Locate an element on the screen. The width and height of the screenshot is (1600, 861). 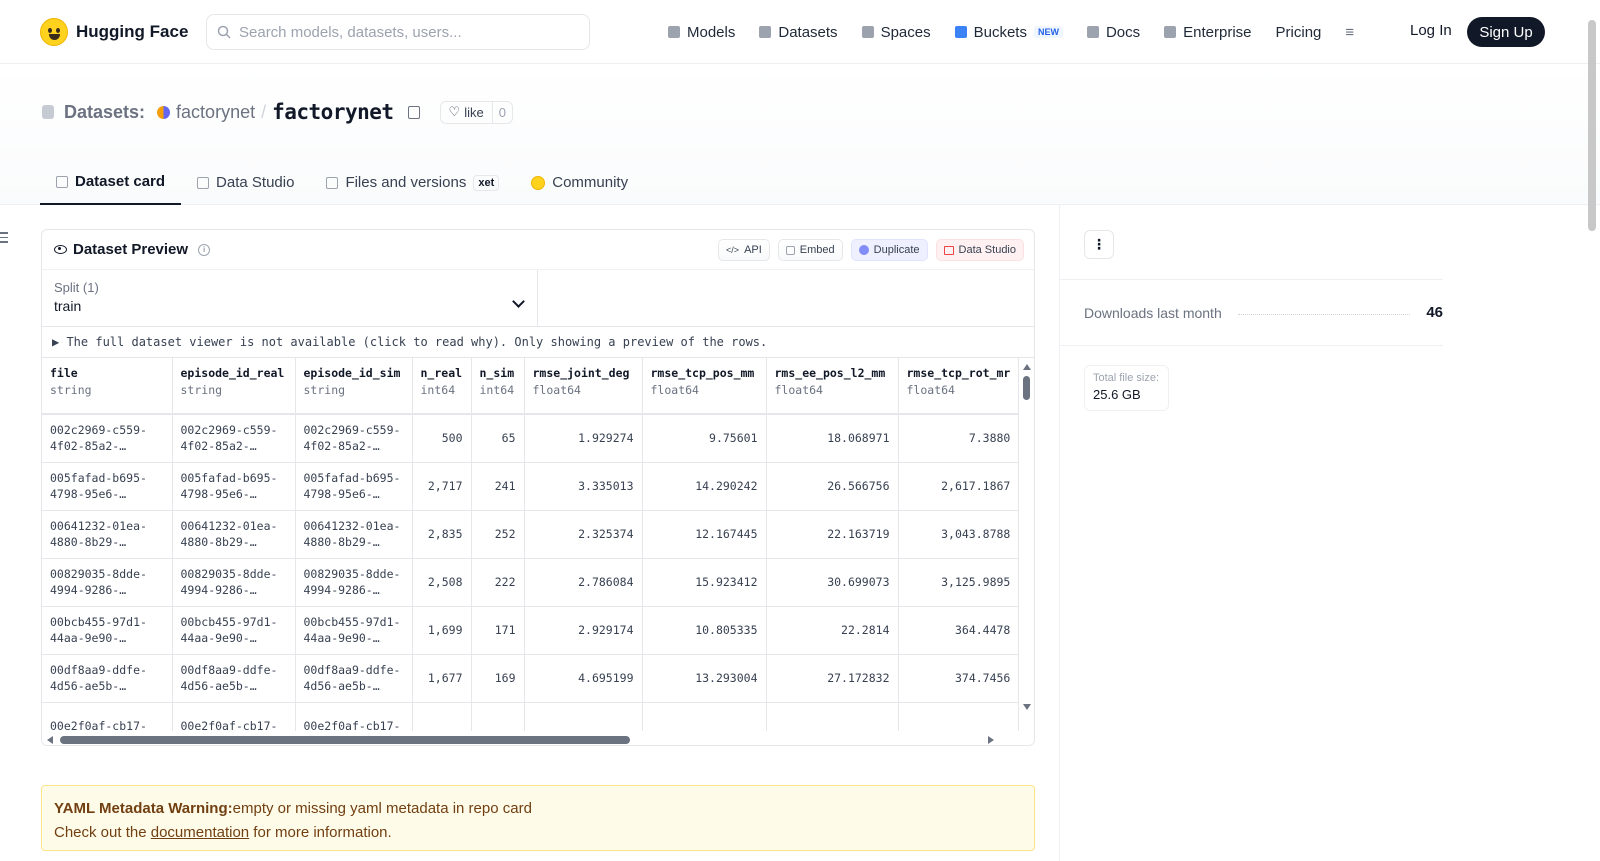
page-scrollbar is located at coordinates (1592, 125).